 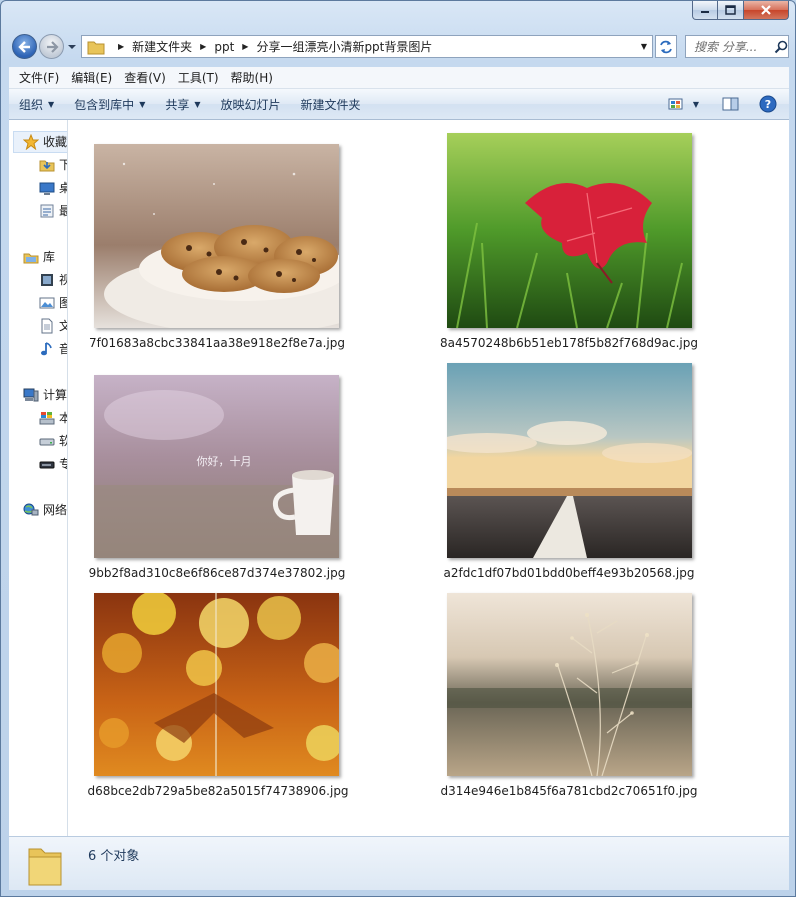 I want to click on recent-pages-dropdown, so click(x=72, y=47).